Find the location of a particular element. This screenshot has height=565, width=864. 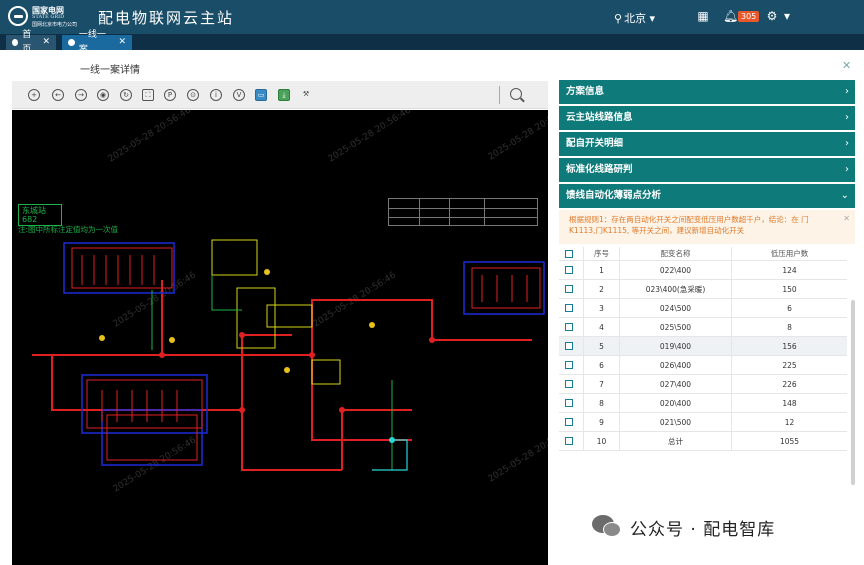

search-icon is located at coordinates (516, 94).